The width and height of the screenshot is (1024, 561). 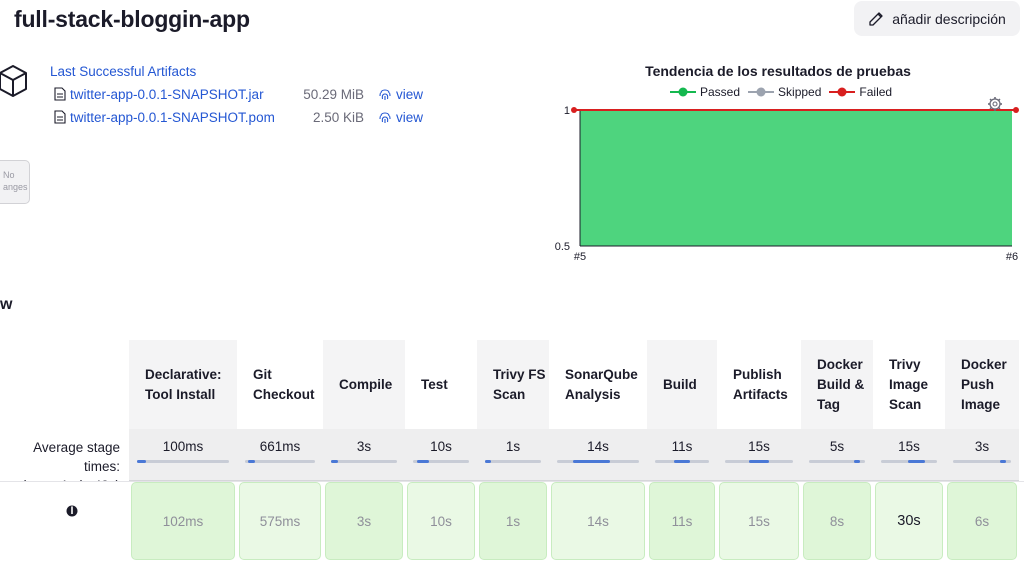 What do you see at coordinates (280, 455) in the screenshot?
I see `stage-average-cell: 661ms` at bounding box center [280, 455].